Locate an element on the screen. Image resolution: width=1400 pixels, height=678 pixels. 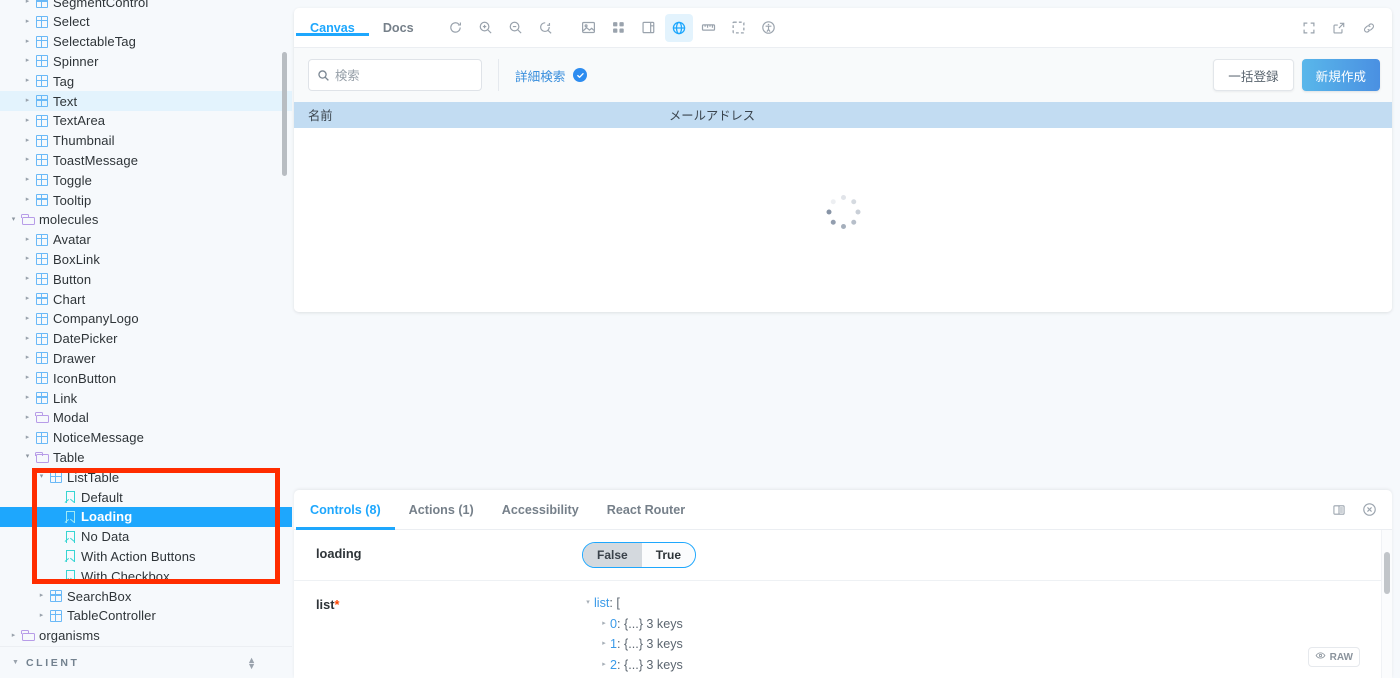
tab-react-router: React Router is located at coordinates (646, 509).